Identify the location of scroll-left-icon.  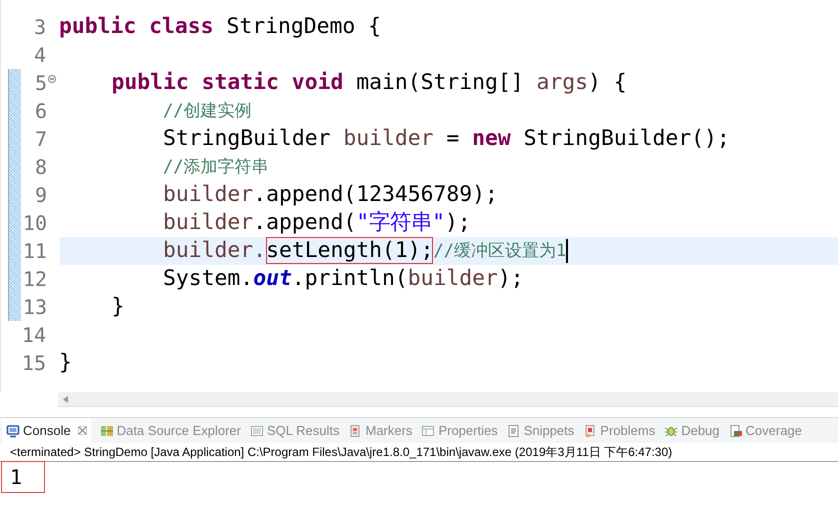
(66, 399).